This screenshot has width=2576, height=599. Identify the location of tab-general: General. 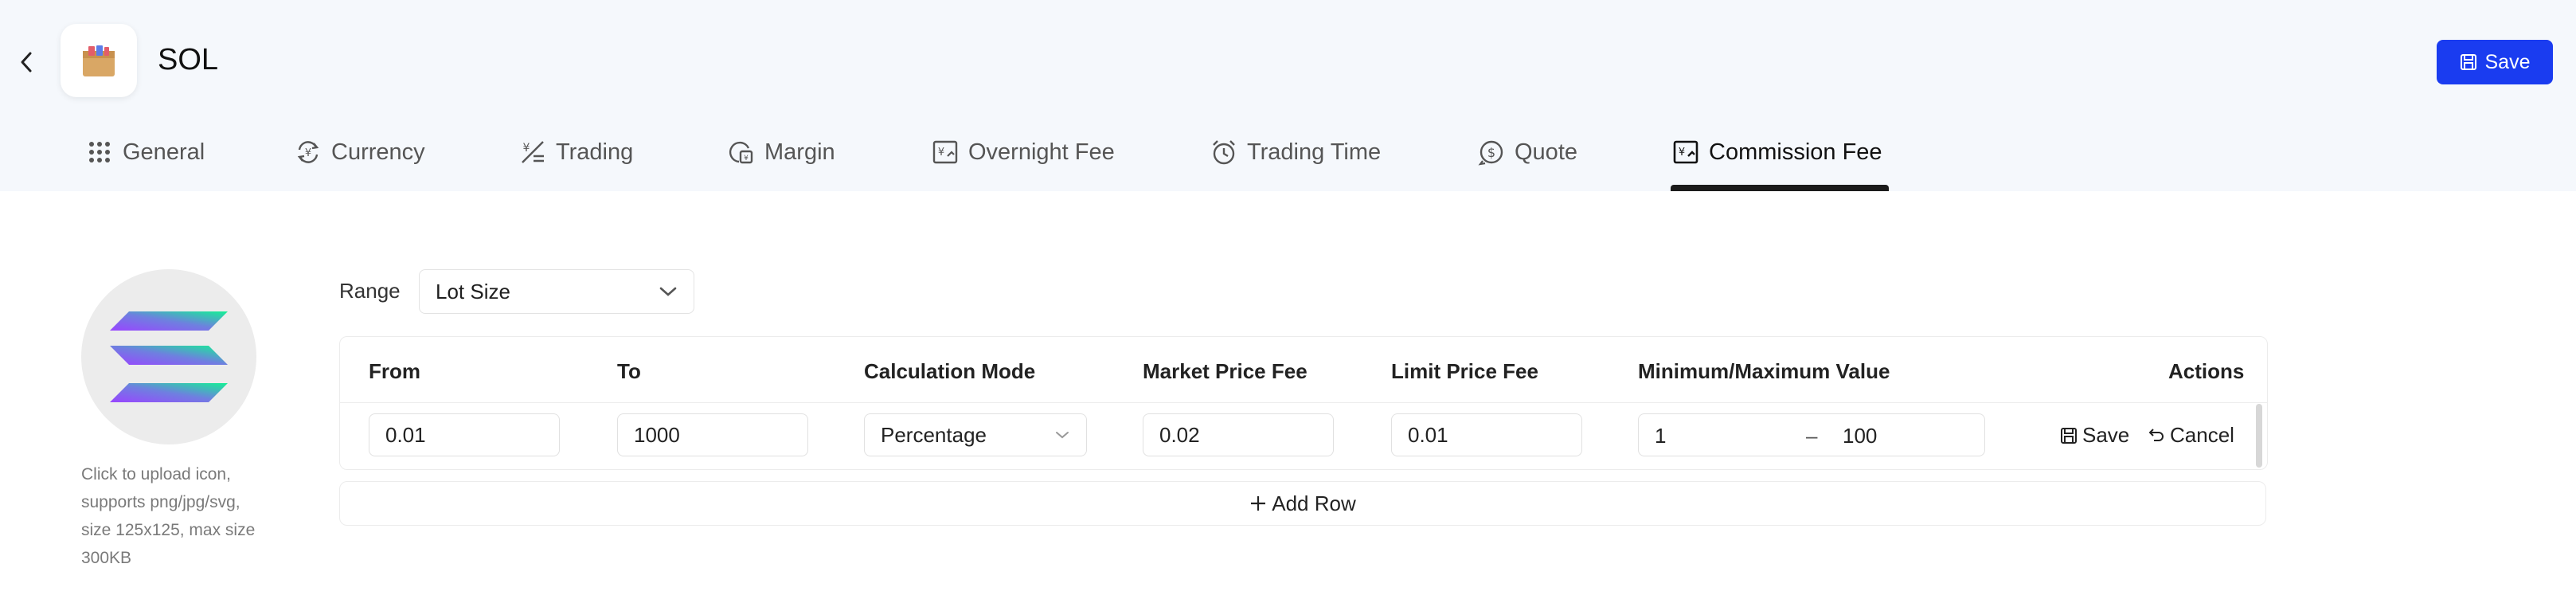
(145, 152).